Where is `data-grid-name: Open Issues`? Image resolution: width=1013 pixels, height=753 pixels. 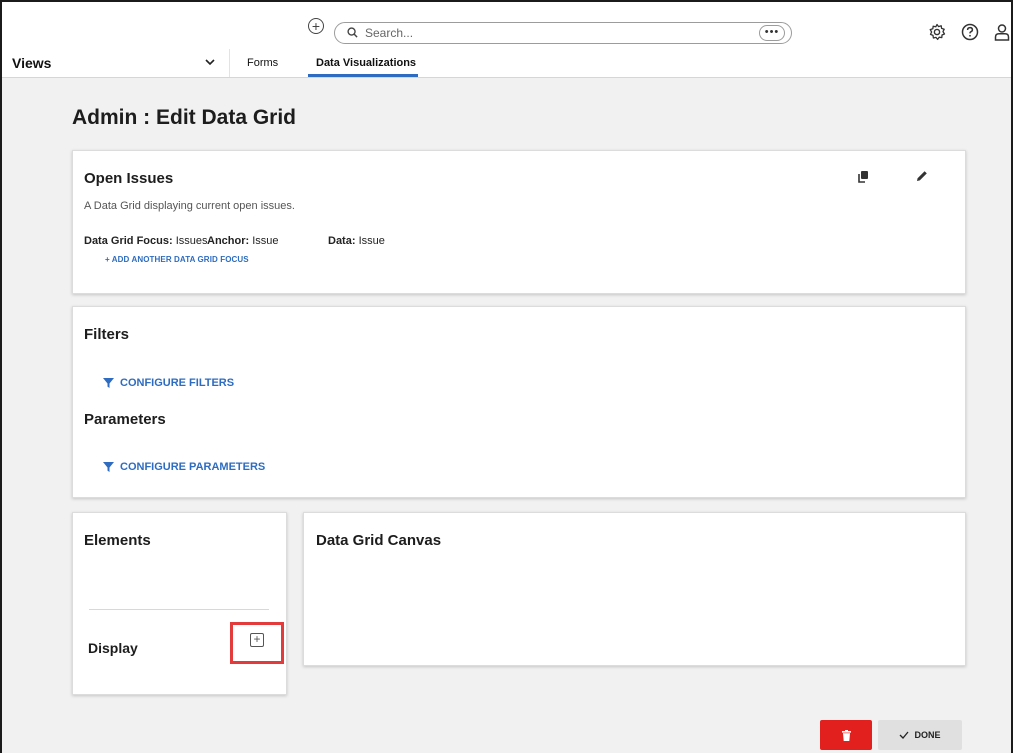
data-grid-name: Open Issues is located at coordinates (129, 178).